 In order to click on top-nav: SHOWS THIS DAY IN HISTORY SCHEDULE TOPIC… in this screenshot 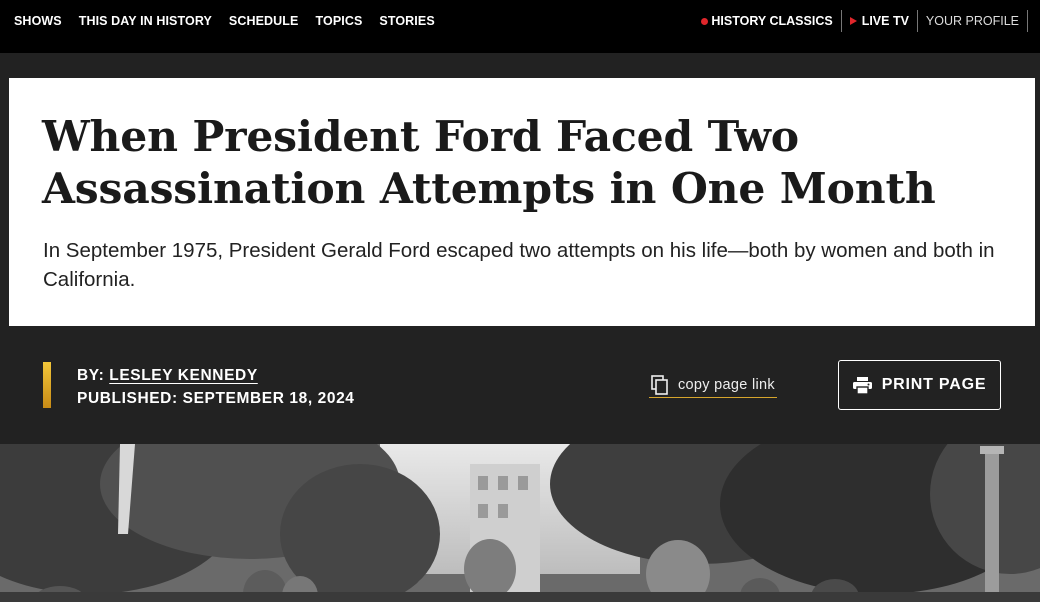, I will do `click(520, 26)`.